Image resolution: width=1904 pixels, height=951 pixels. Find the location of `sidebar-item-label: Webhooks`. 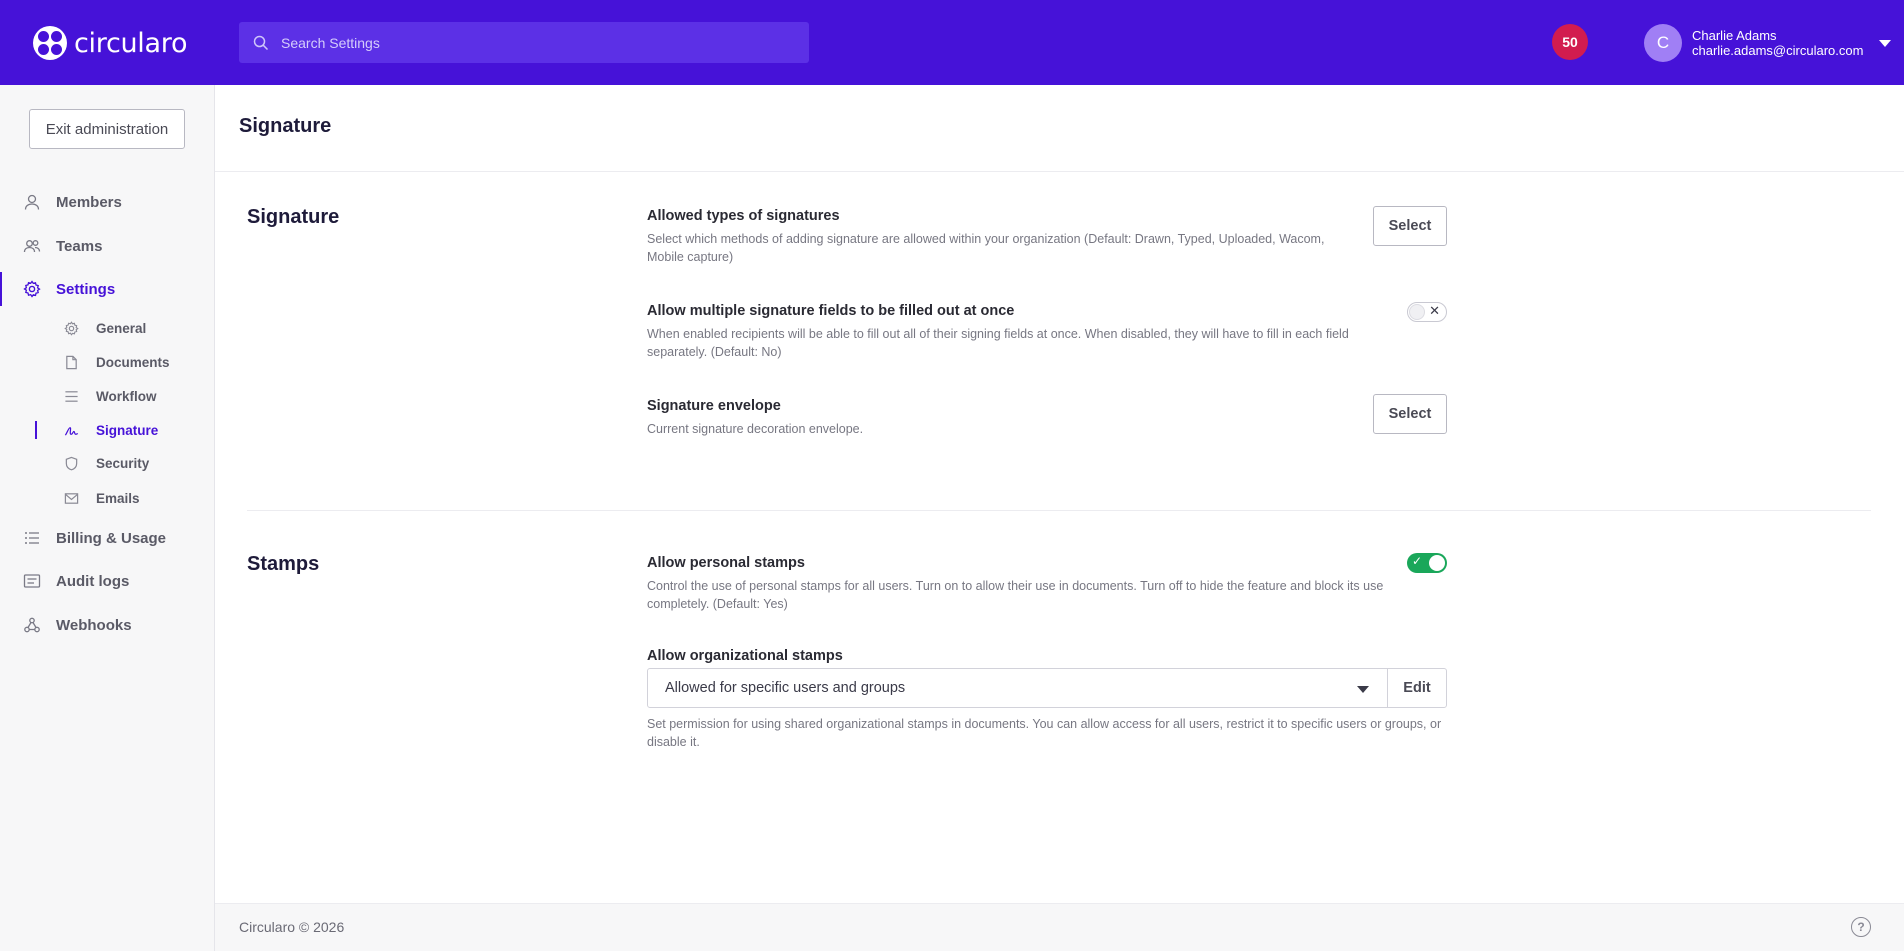

sidebar-item-label: Webhooks is located at coordinates (94, 625).